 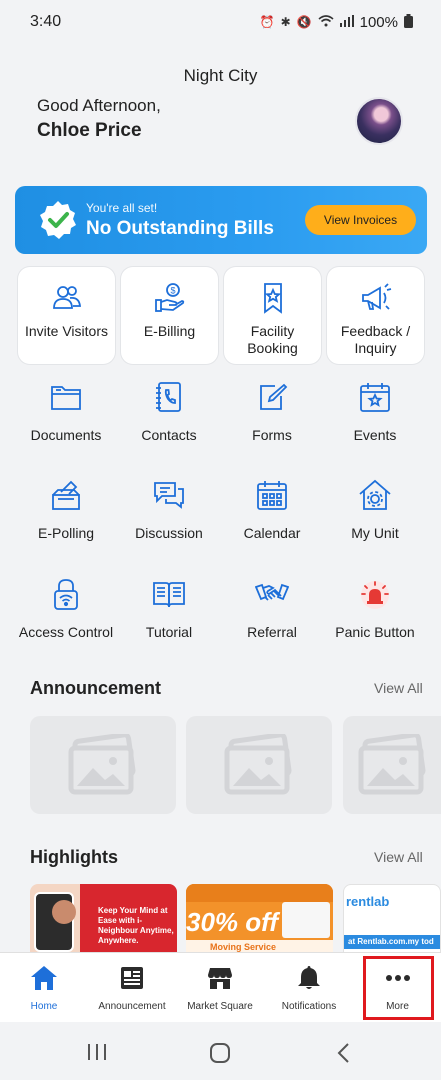 I want to click on card-feedback-inquiry: Feedback / Inquiry, so click(x=375, y=315).